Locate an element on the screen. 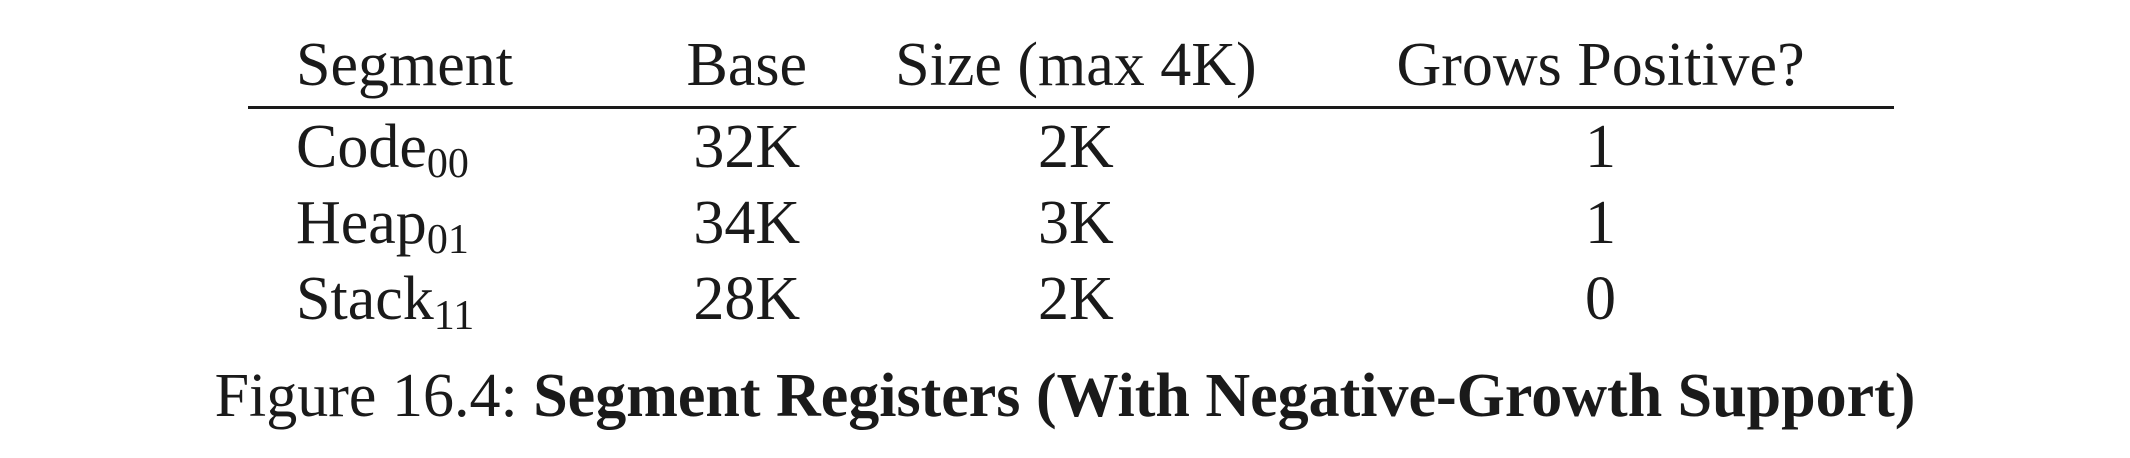  segment-cell: Stack11 is located at coordinates (448, 299).